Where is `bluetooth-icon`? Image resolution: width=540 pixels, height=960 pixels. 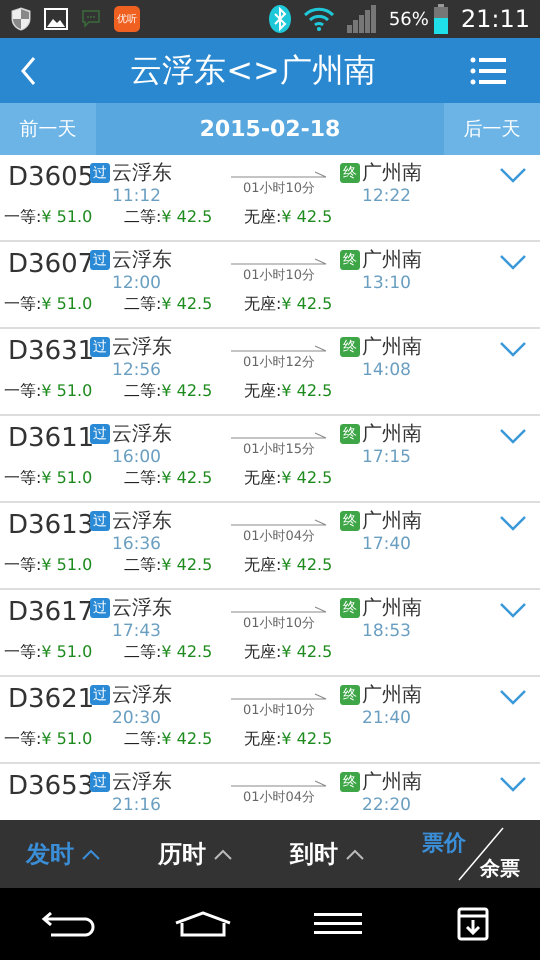
bluetooth-icon is located at coordinates (279, 19).